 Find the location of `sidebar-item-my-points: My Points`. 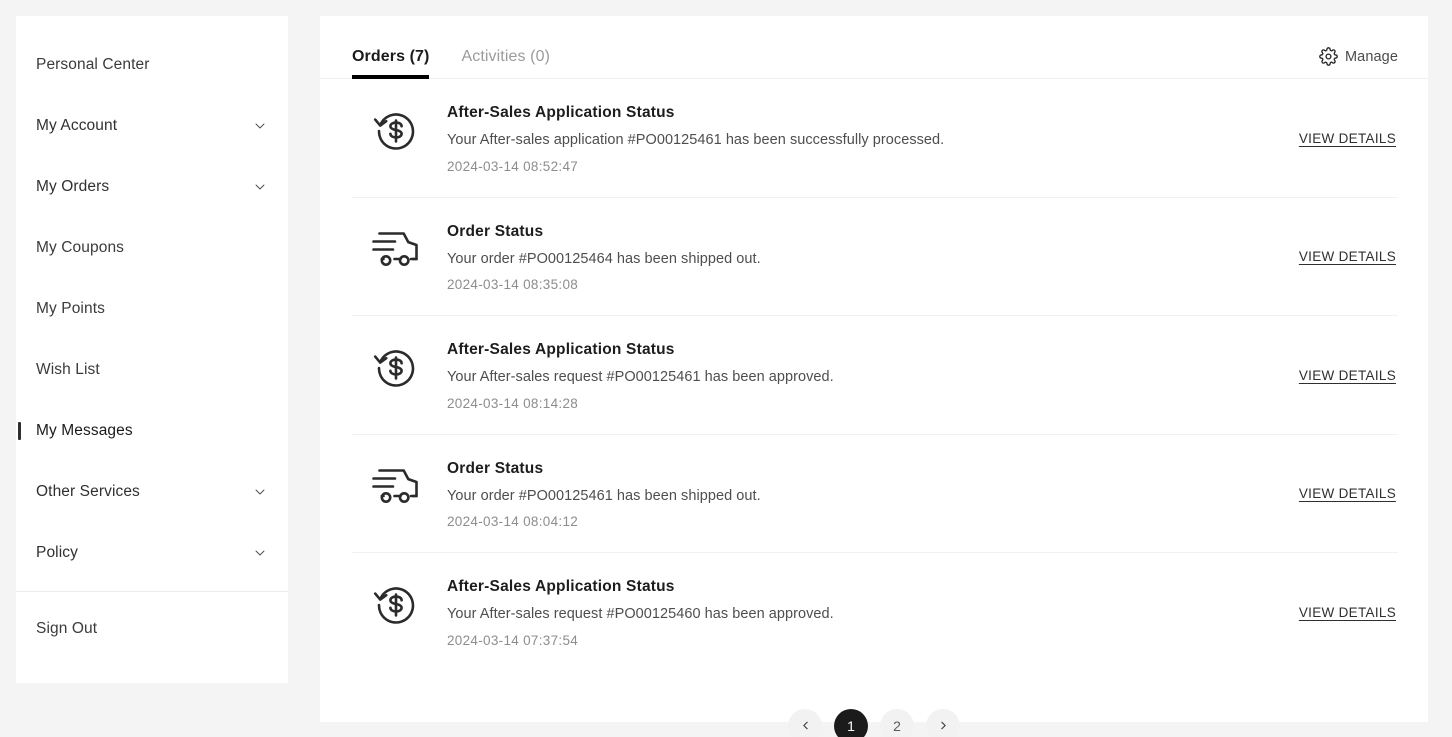

sidebar-item-my-points: My Points is located at coordinates (152, 308).